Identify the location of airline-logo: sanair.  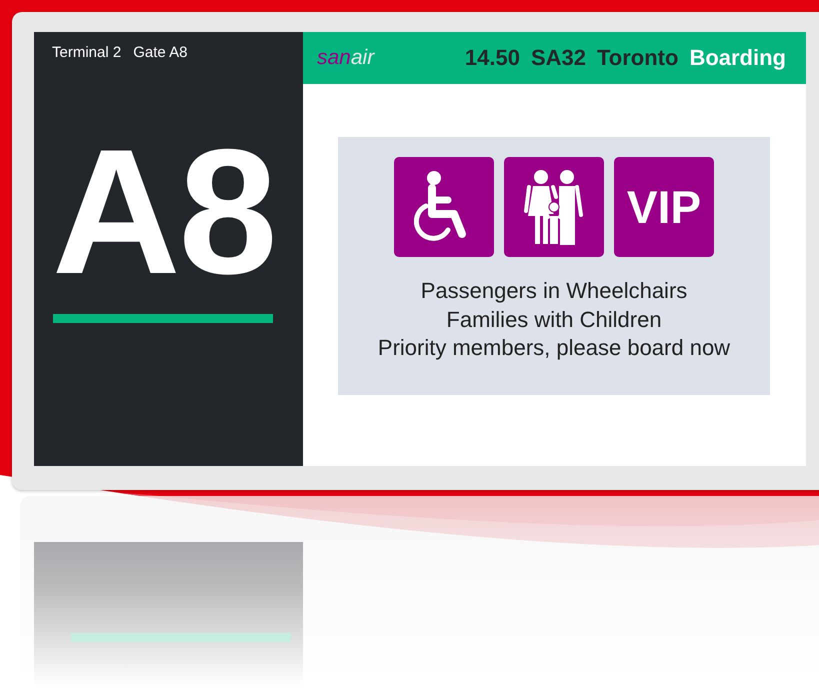
(345, 58).